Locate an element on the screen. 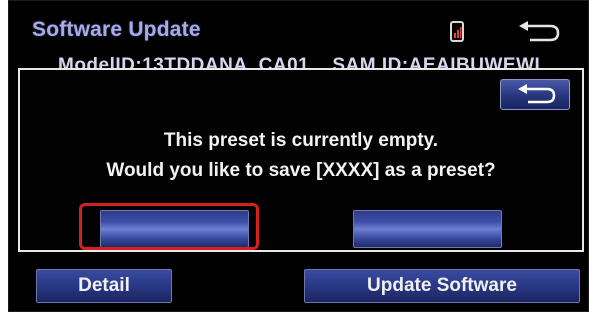  dialog-message-line1: This preset is currently empty. is located at coordinates (301, 140).